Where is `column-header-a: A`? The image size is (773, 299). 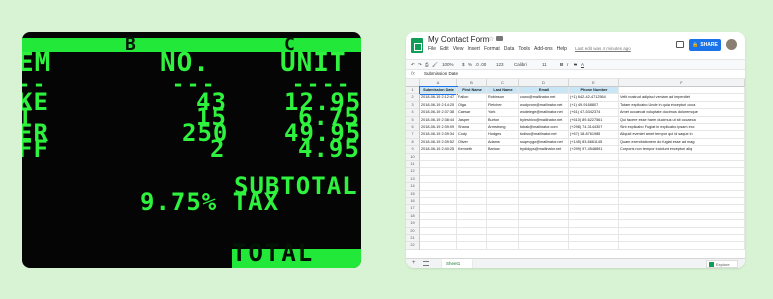
column-header-a: A is located at coordinates (438, 83).